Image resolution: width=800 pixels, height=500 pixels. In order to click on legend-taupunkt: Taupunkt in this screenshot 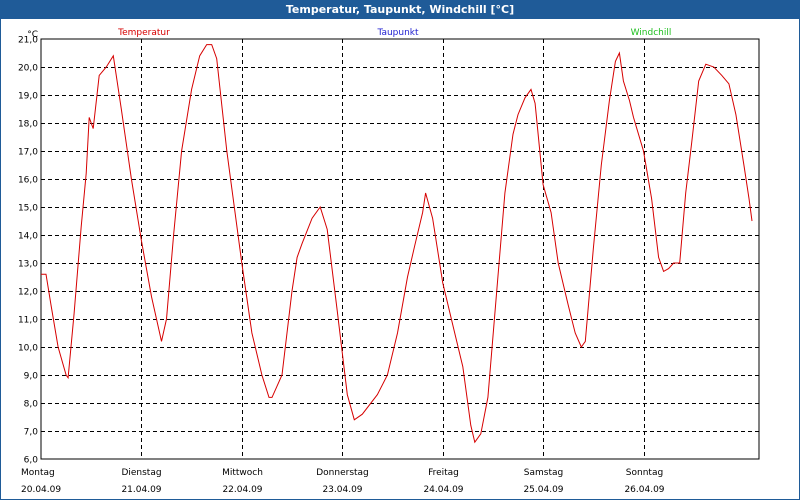, I will do `click(397, 33)`.